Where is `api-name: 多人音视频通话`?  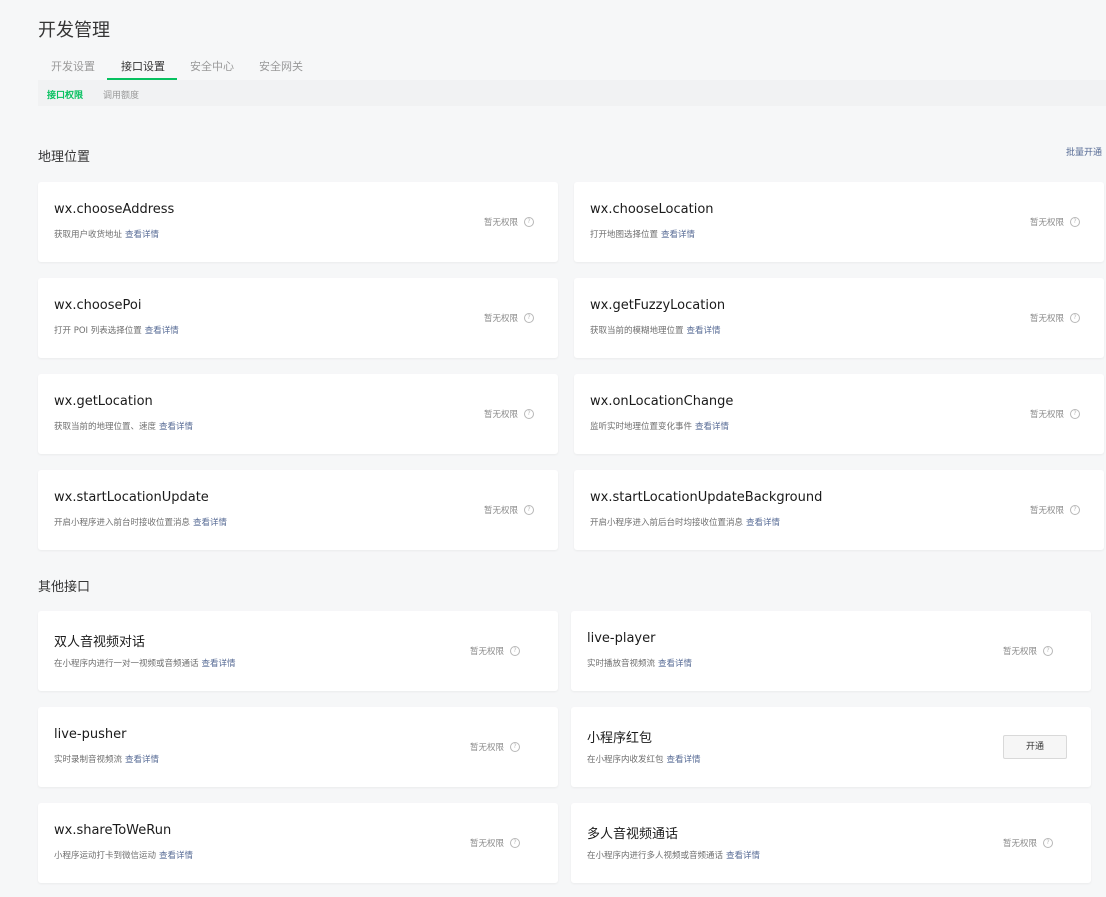 api-name: 多人音视频通话 is located at coordinates (633, 834).